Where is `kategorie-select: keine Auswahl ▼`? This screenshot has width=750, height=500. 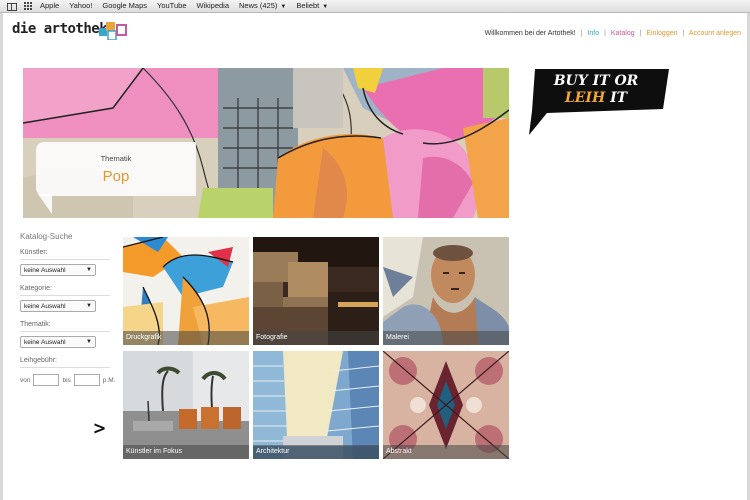
kategorie-select: keine Auswahl ▼ is located at coordinates (58, 306).